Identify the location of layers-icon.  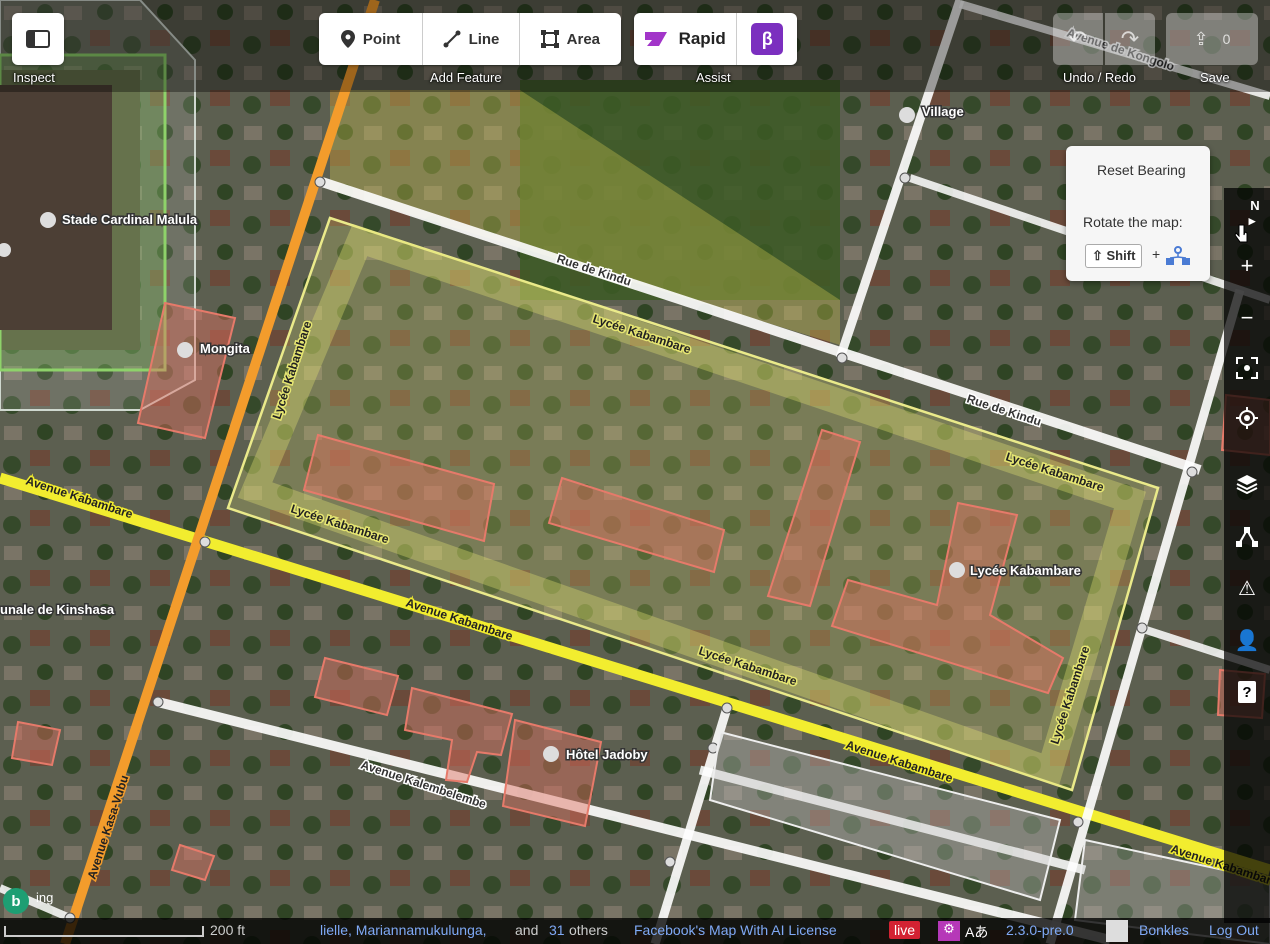
(1247, 484).